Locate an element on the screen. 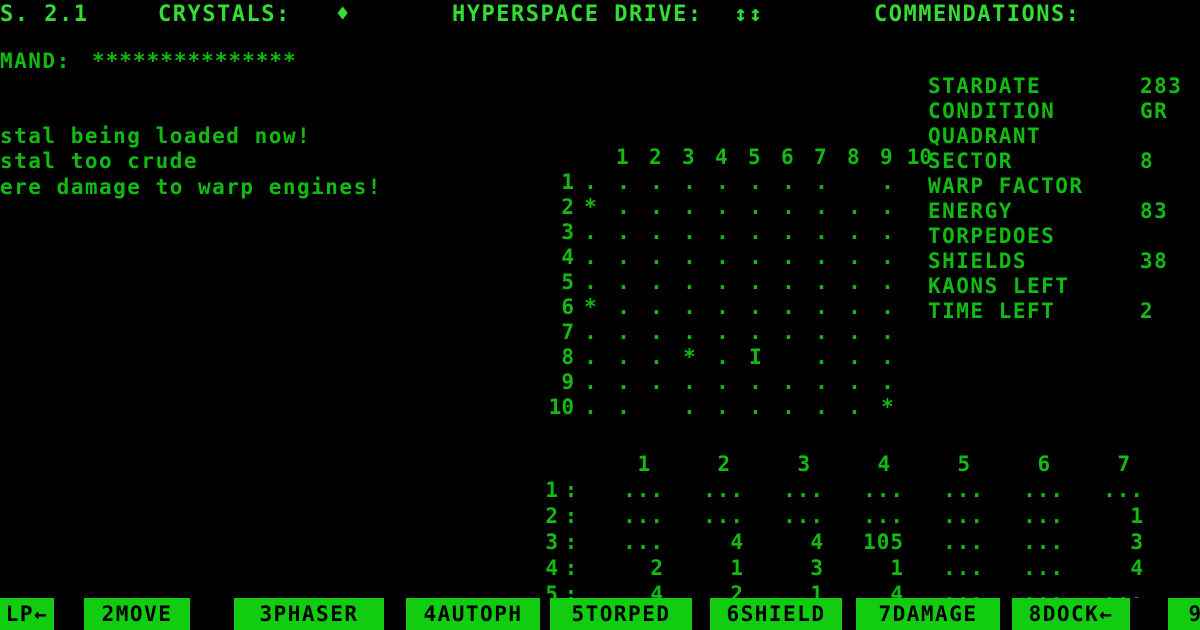  galaxy-grid-cell: 1 is located at coordinates (1137, 516).